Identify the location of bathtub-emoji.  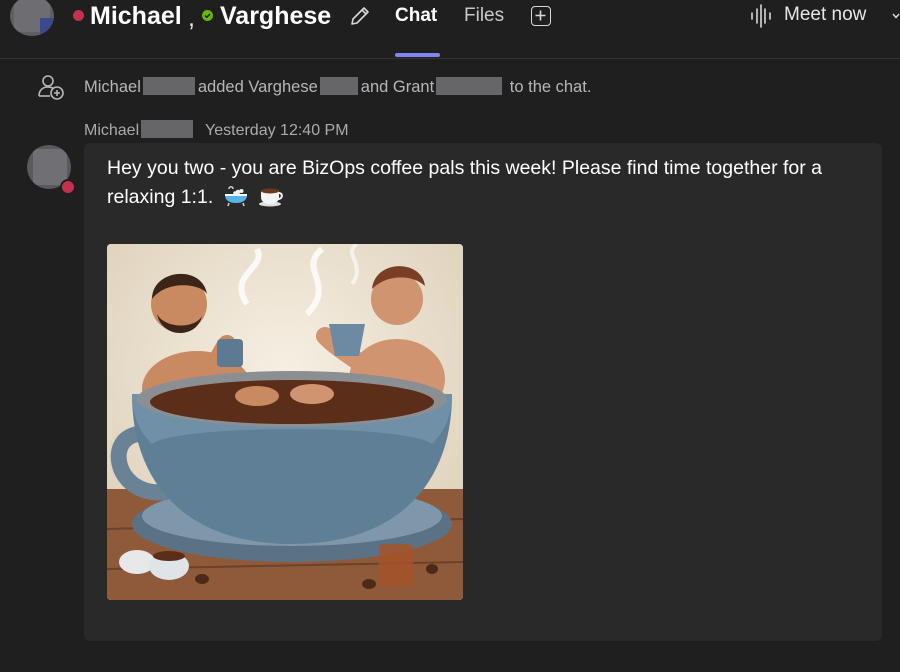
(235, 196).